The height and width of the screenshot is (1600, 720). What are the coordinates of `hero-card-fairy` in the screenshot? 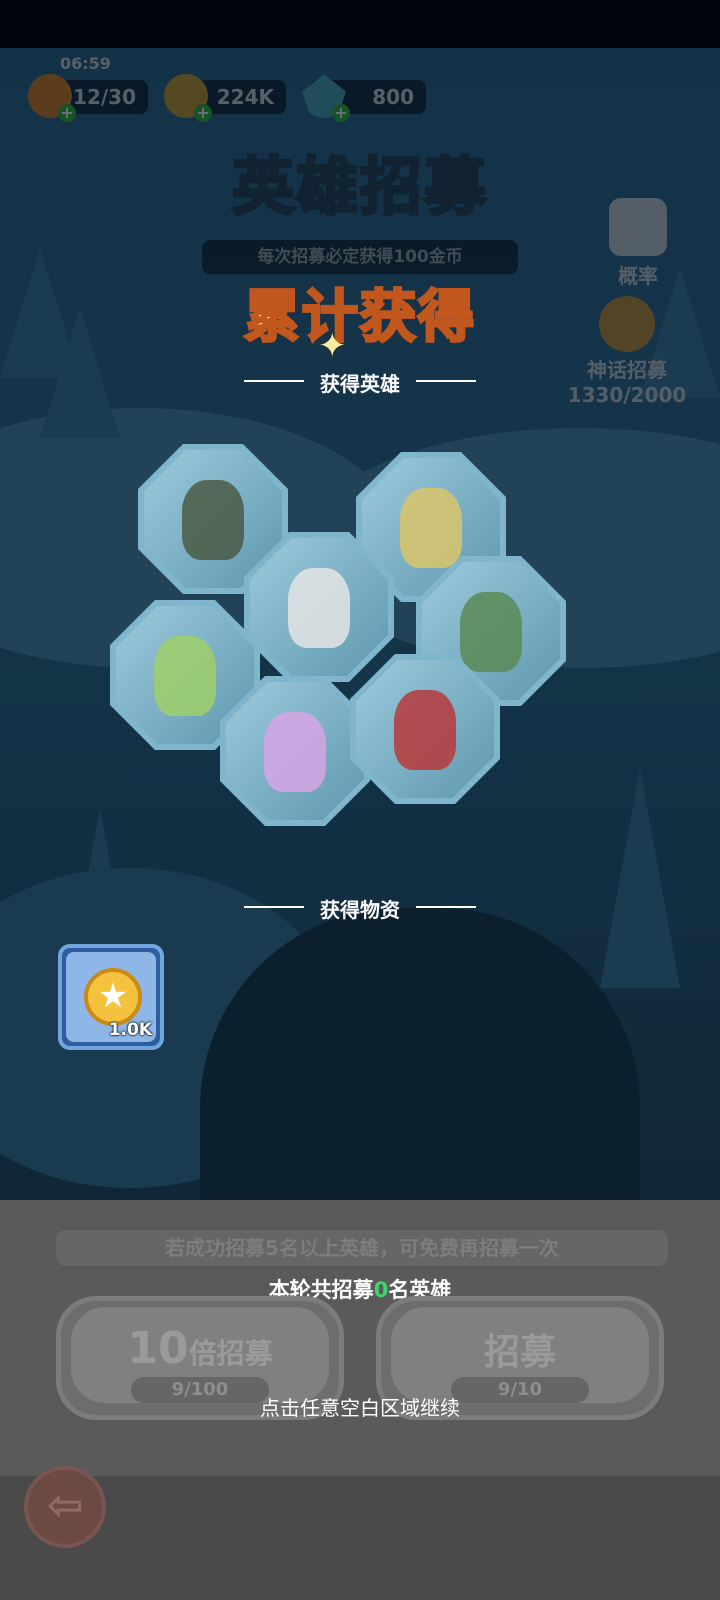 It's located at (295, 751).